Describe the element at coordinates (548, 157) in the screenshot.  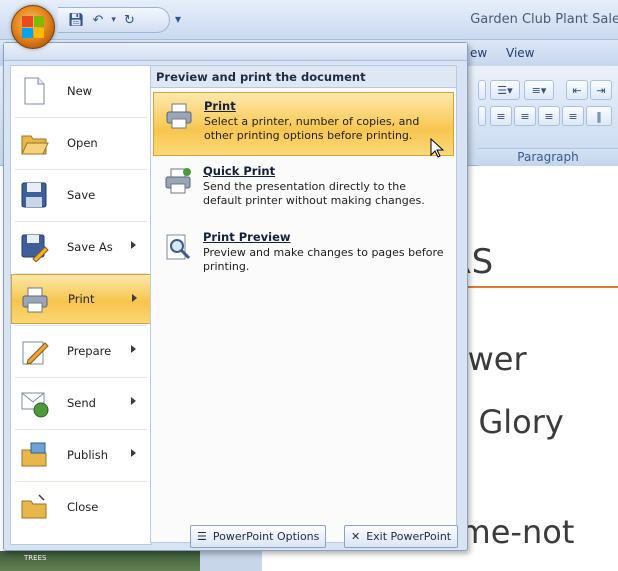
I see `paragraph-group-label: Paragraph` at that location.